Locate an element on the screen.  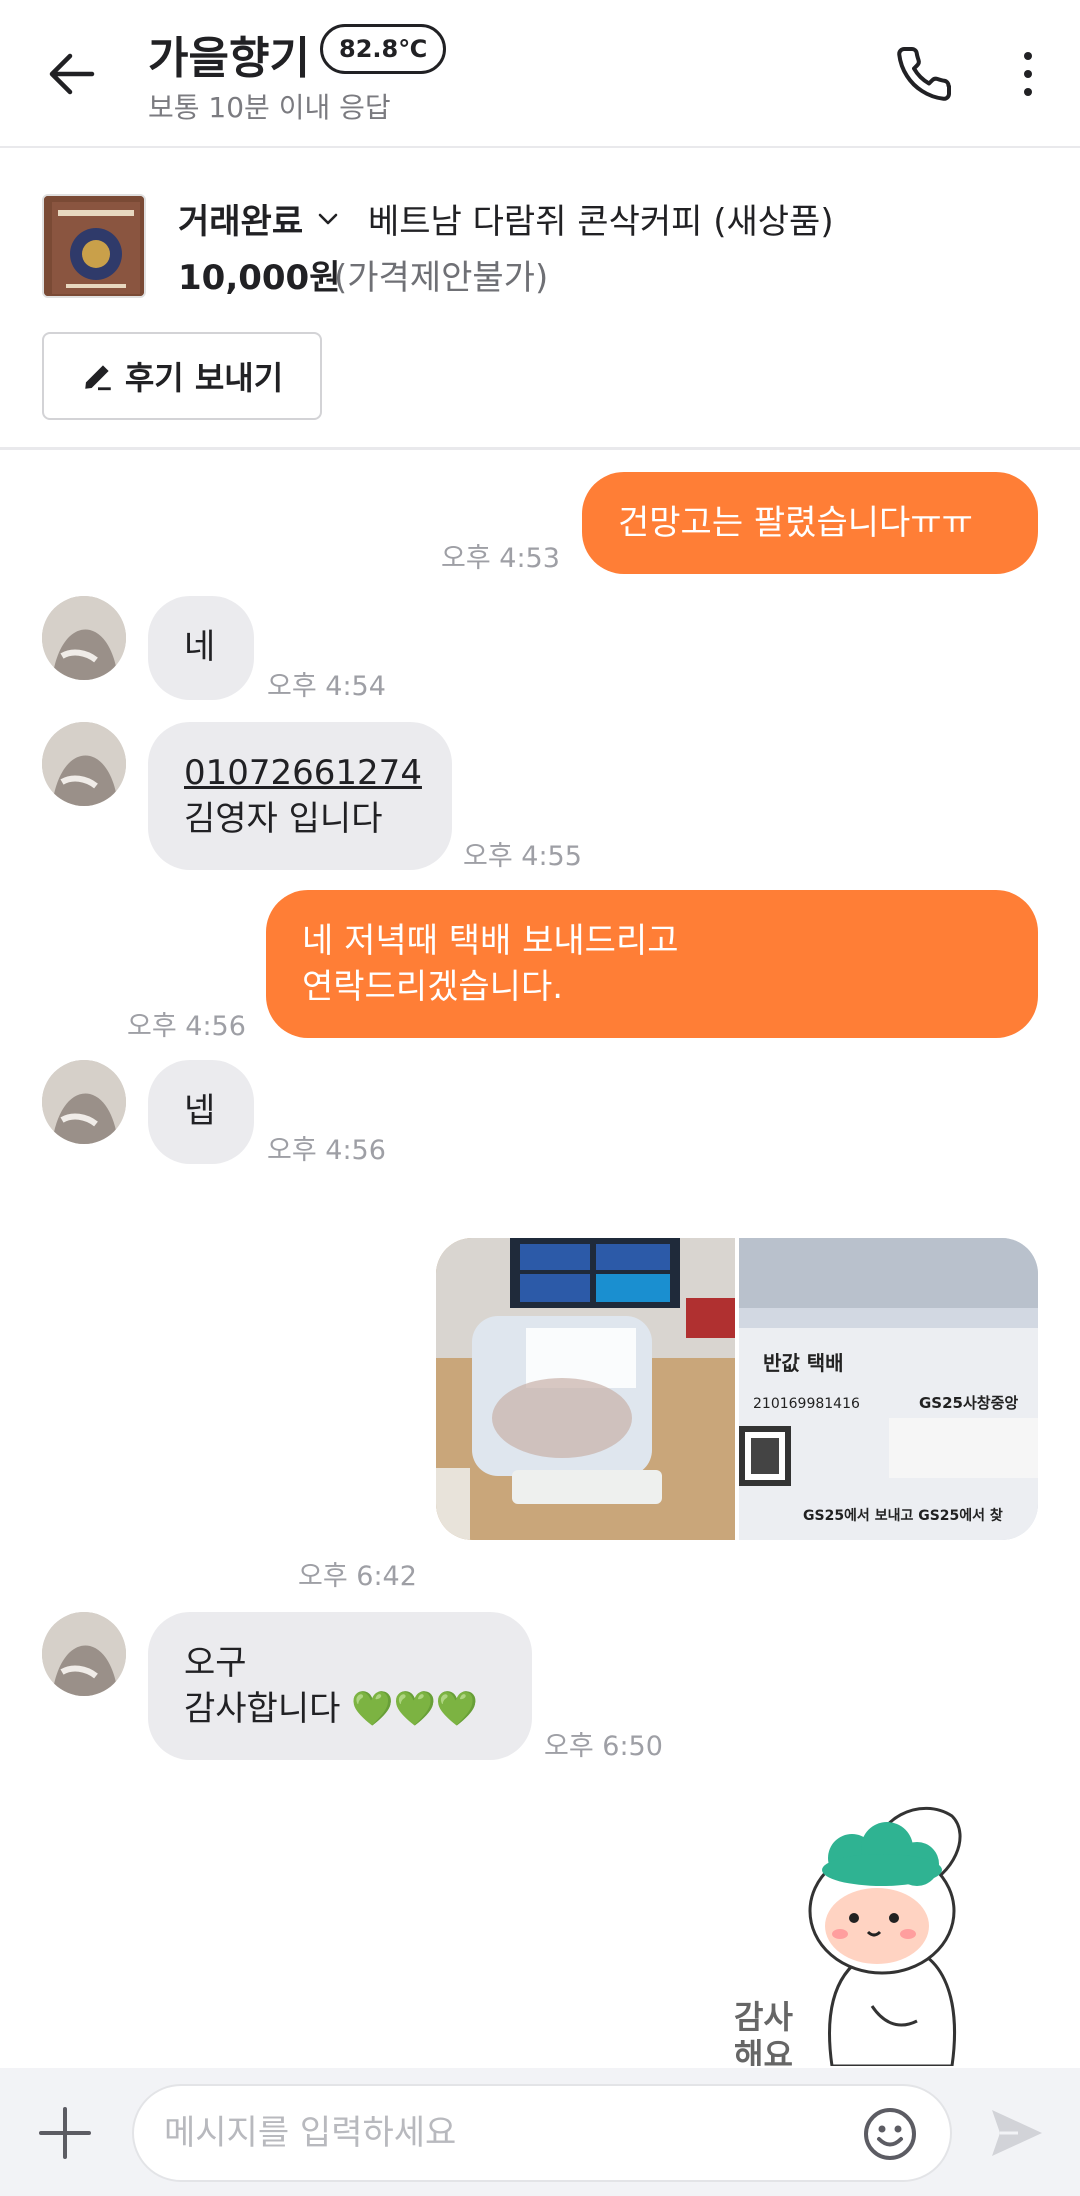
back-arrow-icon is located at coordinates (72, 74).